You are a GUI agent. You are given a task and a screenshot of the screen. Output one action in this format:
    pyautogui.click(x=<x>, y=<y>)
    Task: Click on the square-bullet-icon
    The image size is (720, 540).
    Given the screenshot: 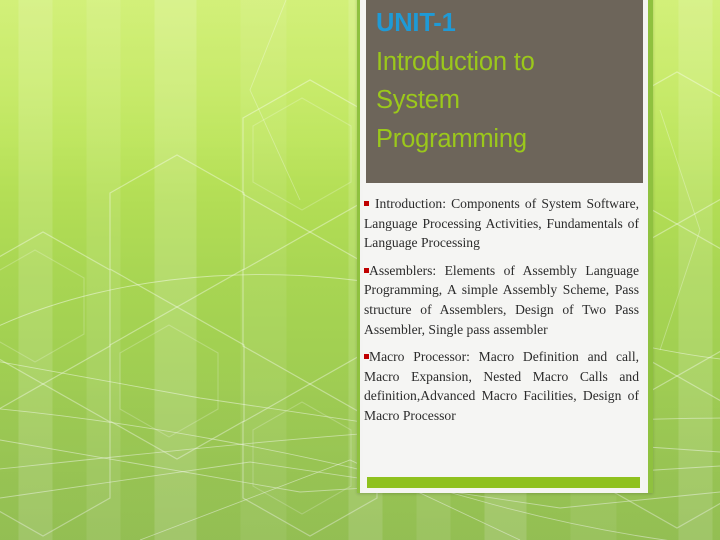 What is the action you would take?
    pyautogui.click(x=366, y=203)
    